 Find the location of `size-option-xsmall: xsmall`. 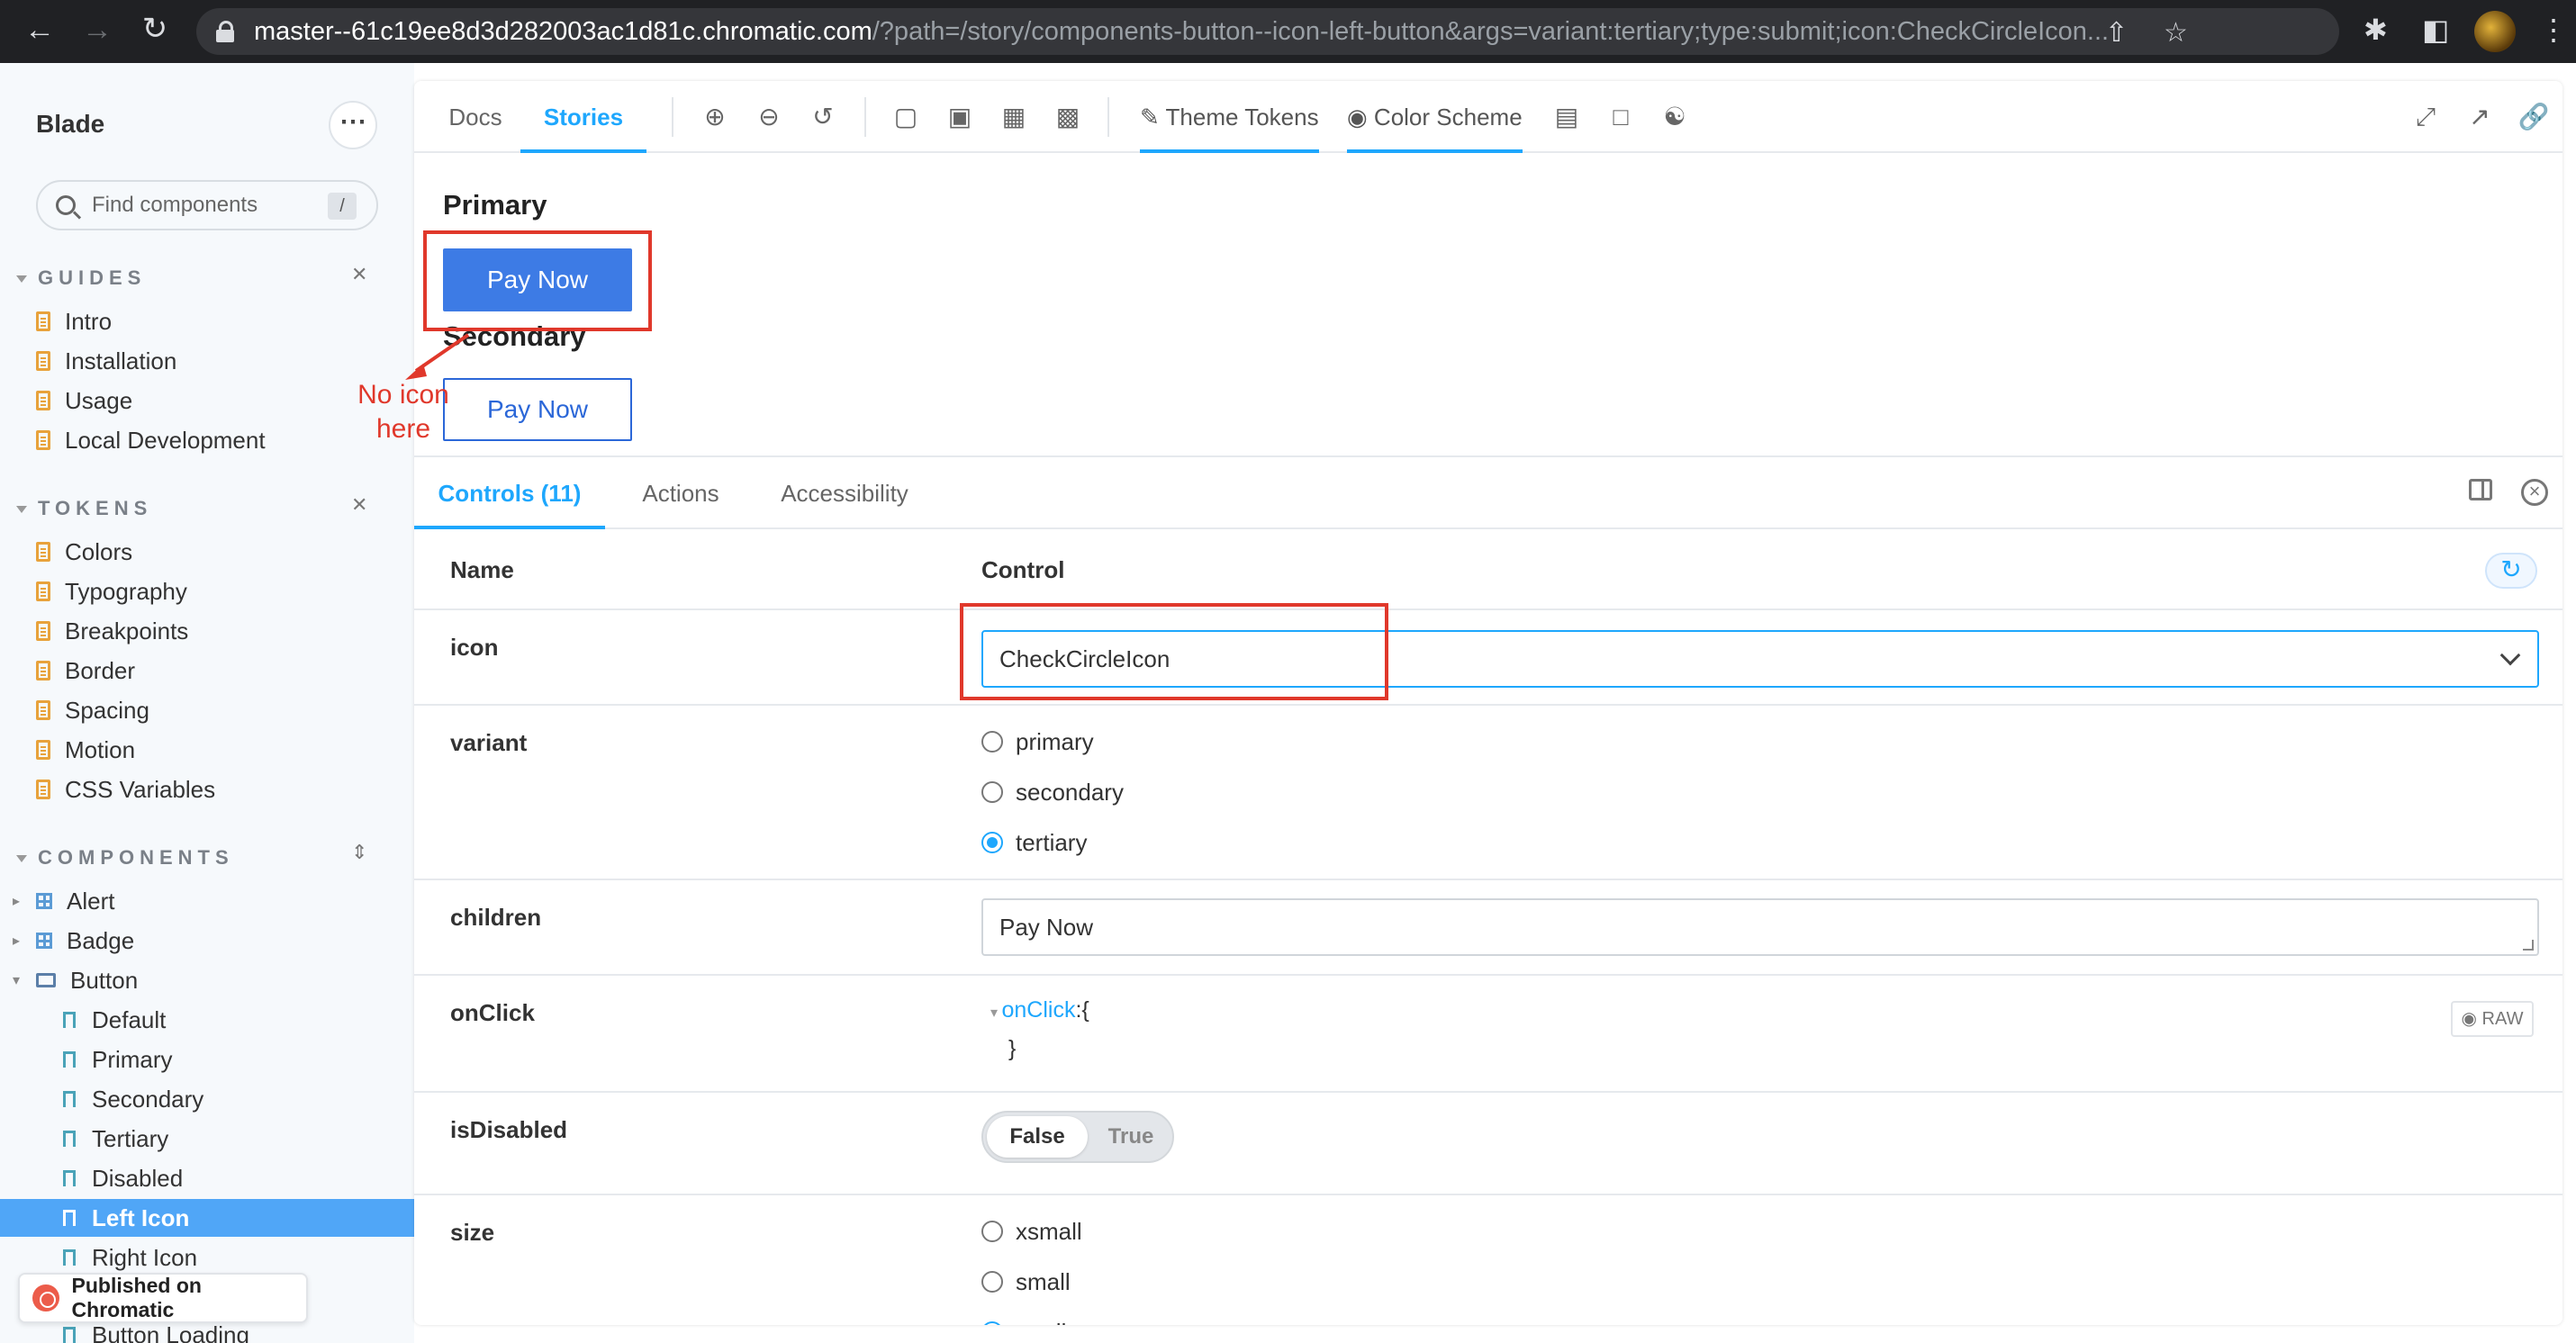

size-option-xsmall: xsmall is located at coordinates (1031, 1231).